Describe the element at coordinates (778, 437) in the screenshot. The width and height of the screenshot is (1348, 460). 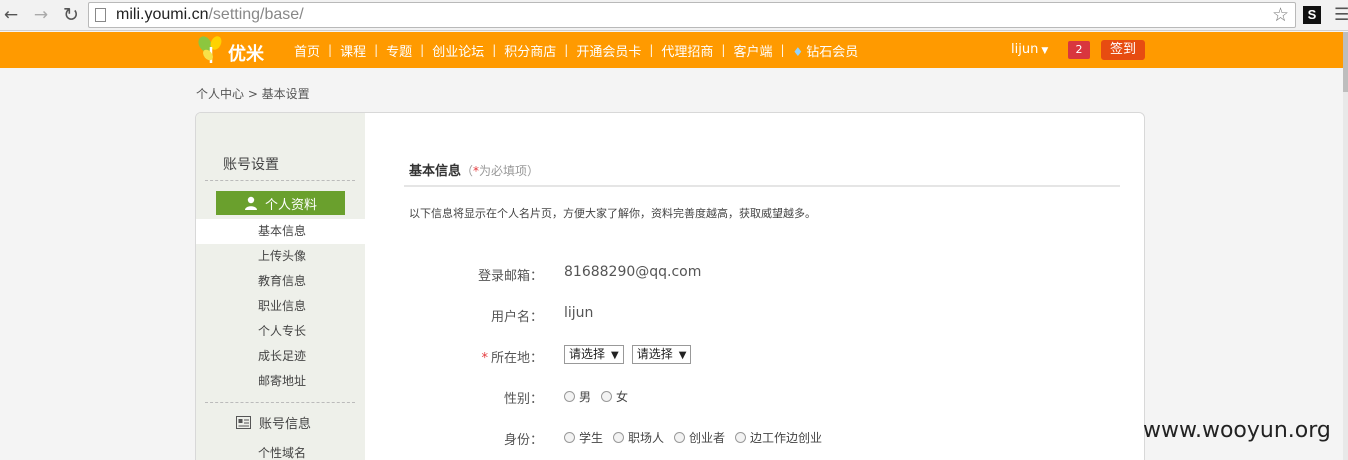
I see `identity-radio-side-business: 边工作边创业` at that location.